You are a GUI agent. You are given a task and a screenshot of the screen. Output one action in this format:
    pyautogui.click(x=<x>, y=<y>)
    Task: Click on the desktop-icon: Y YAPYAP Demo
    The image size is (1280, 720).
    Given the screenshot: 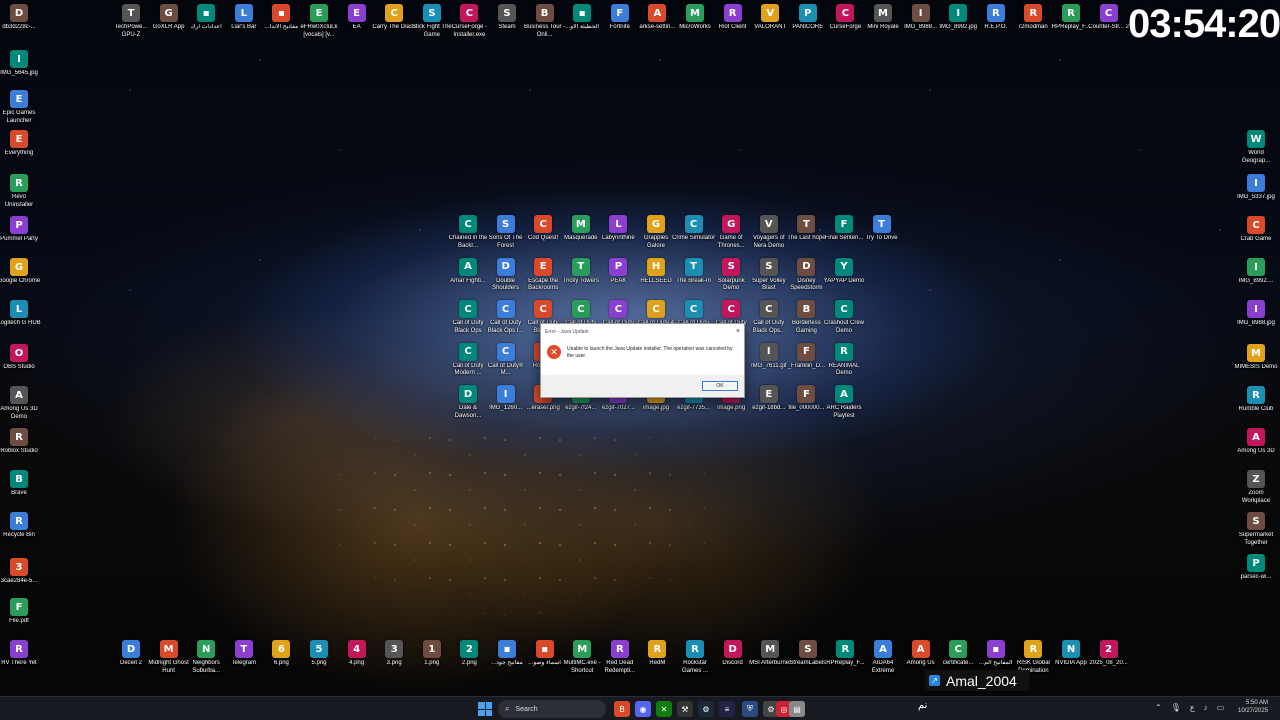 What is the action you would take?
    pyautogui.click(x=844, y=271)
    